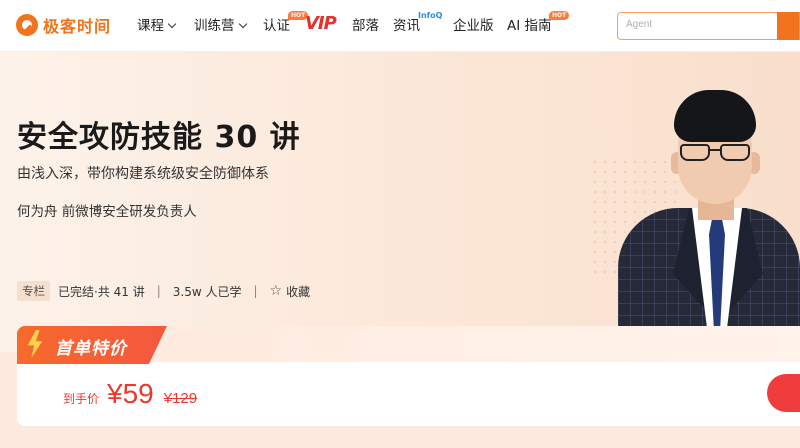 Image resolution: width=800 pixels, height=448 pixels. What do you see at coordinates (715, 150) in the screenshot?
I see `portrait-bridge` at bounding box center [715, 150].